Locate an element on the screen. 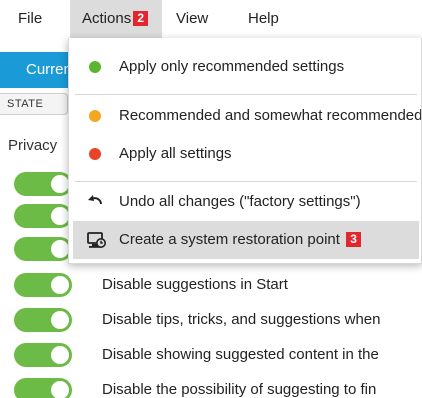  menu-item-apply-recommended: Apply only recommended settings is located at coordinates (245, 67).